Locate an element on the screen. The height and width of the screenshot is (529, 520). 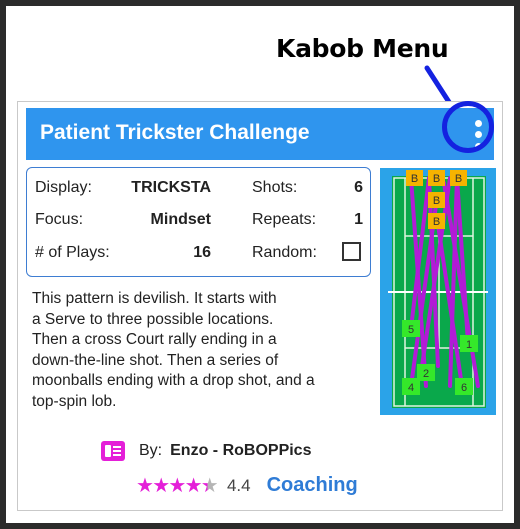
description-line: Then a cross Court rally ending in a is located at coordinates (154, 340).